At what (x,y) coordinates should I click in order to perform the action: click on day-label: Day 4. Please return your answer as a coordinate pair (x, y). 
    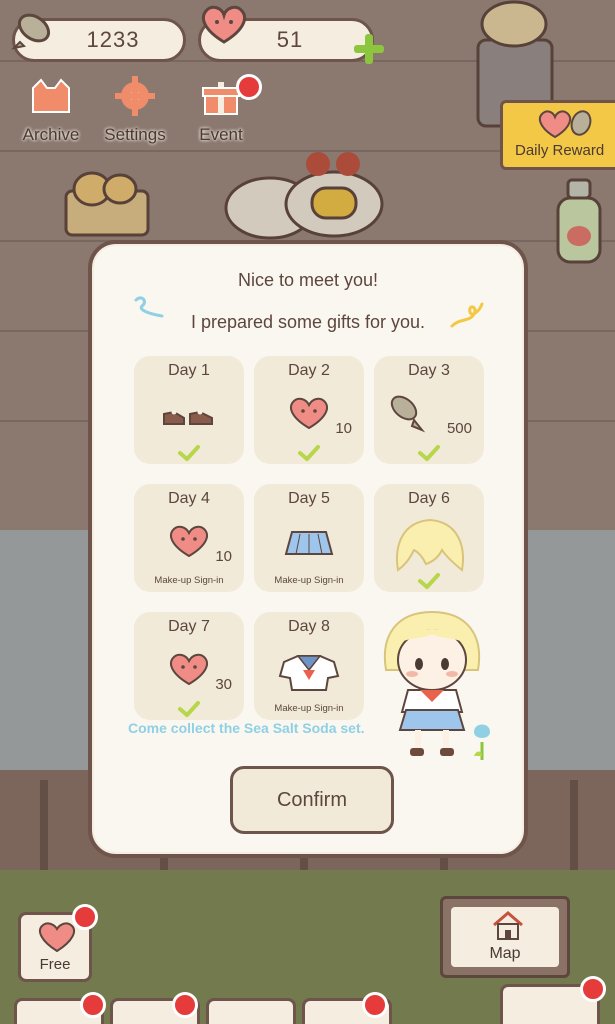
    Looking at the image, I should click on (189, 498).